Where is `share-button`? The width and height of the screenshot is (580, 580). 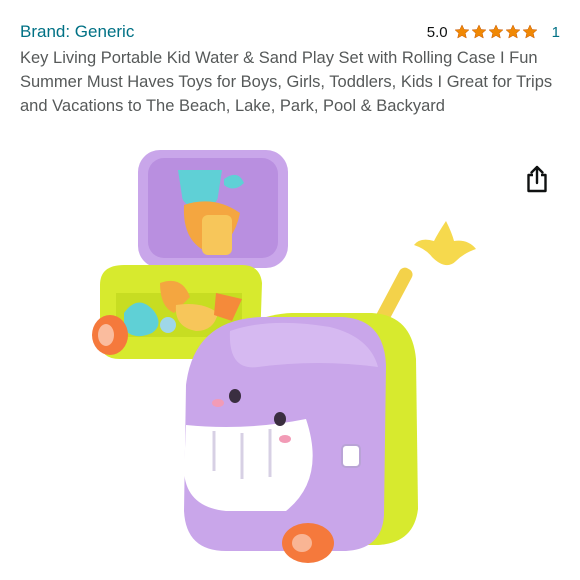 share-button is located at coordinates (537, 179).